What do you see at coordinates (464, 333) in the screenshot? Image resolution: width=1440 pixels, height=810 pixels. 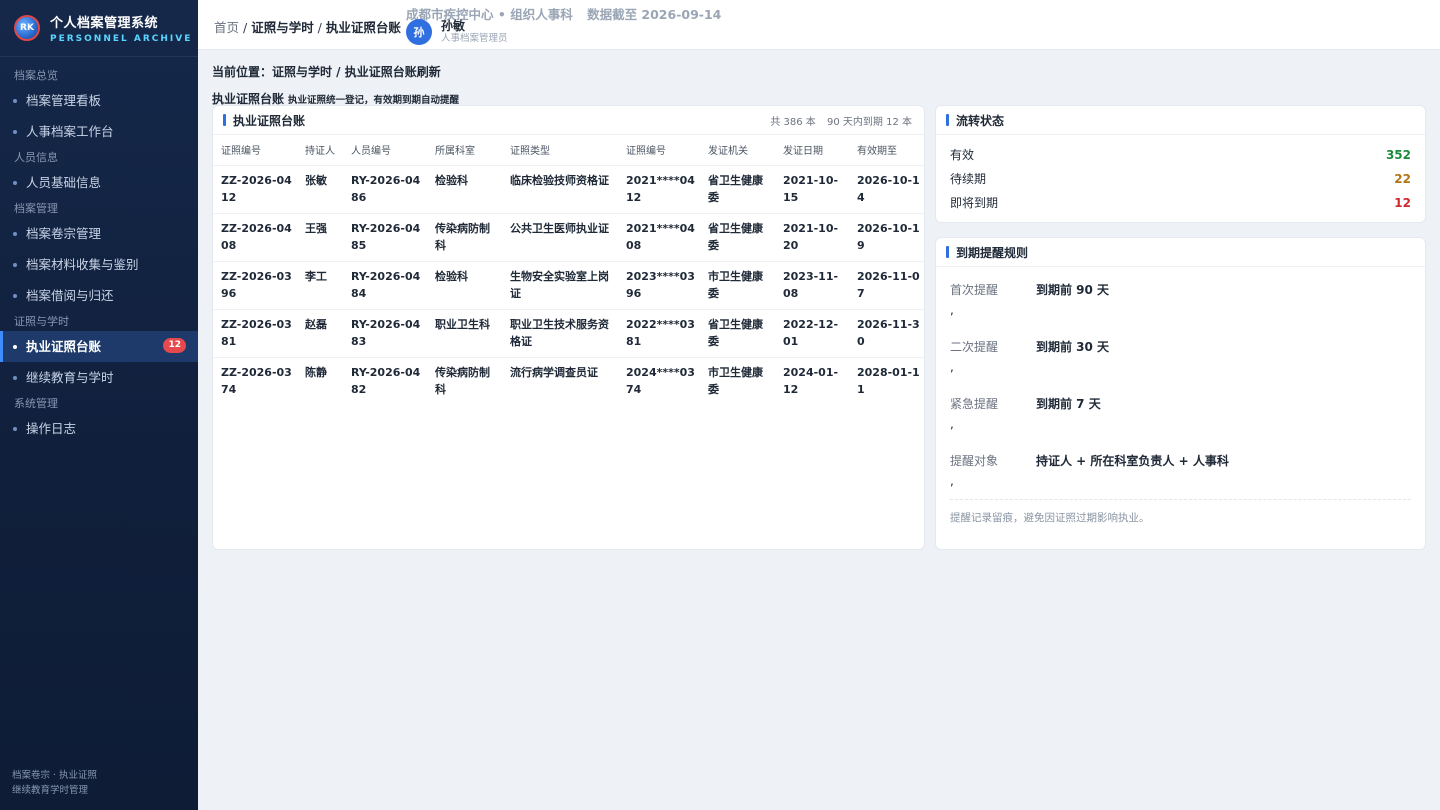 I see `table-cell: 职业卫生科` at bounding box center [464, 333].